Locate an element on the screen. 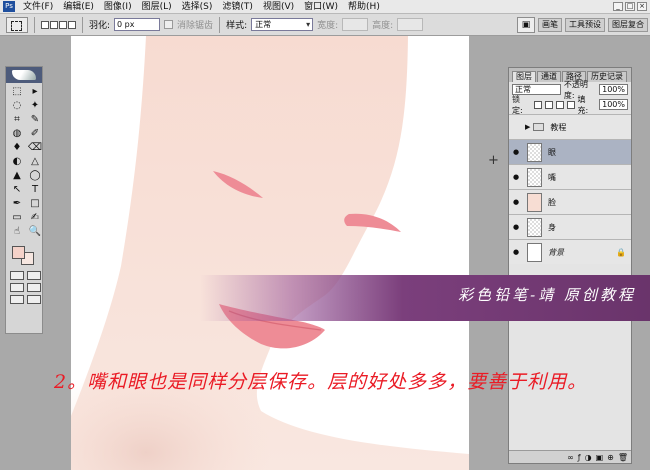 This screenshot has width=650, height=470. crop-tool-icon: ⌗ is located at coordinates (17, 120).